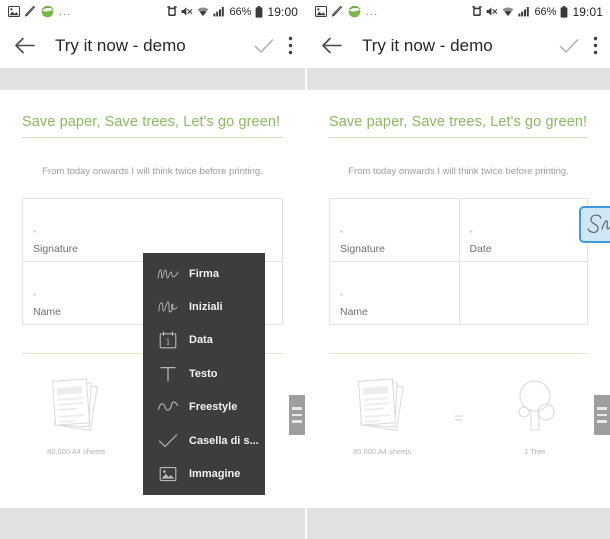 Image resolution: width=610 pixels, height=539 pixels. I want to click on field-label: Name, so click(354, 312).